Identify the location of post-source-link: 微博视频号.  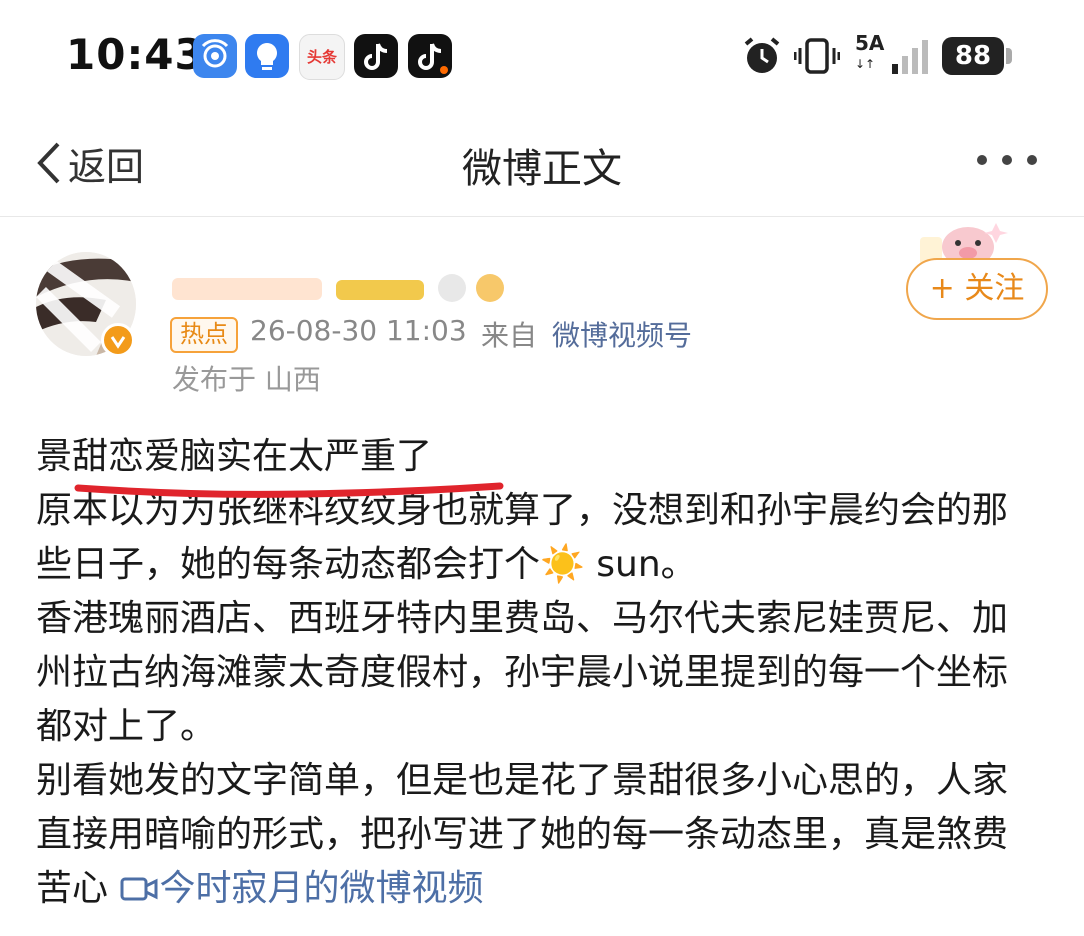
(622, 334).